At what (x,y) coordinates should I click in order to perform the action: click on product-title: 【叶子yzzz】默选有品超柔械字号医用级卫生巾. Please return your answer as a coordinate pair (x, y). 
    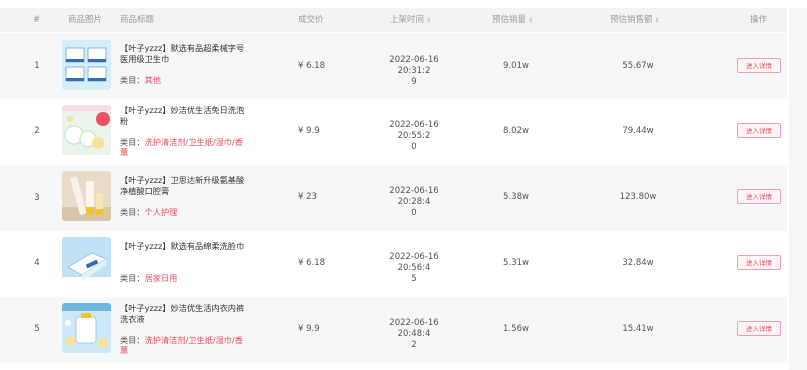
    Looking at the image, I should click on (185, 54).